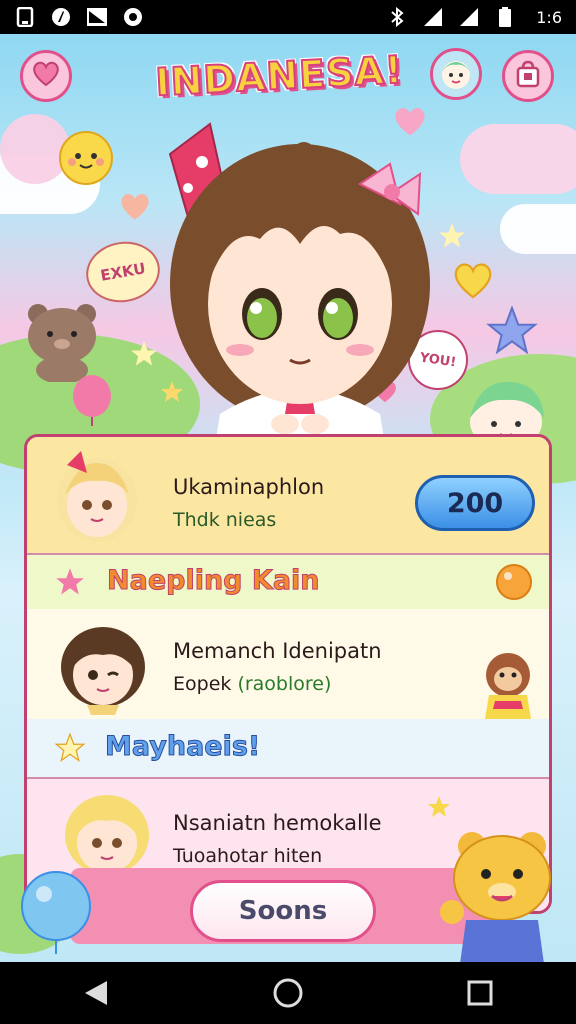  I want to click on home-icon, so click(288, 993).